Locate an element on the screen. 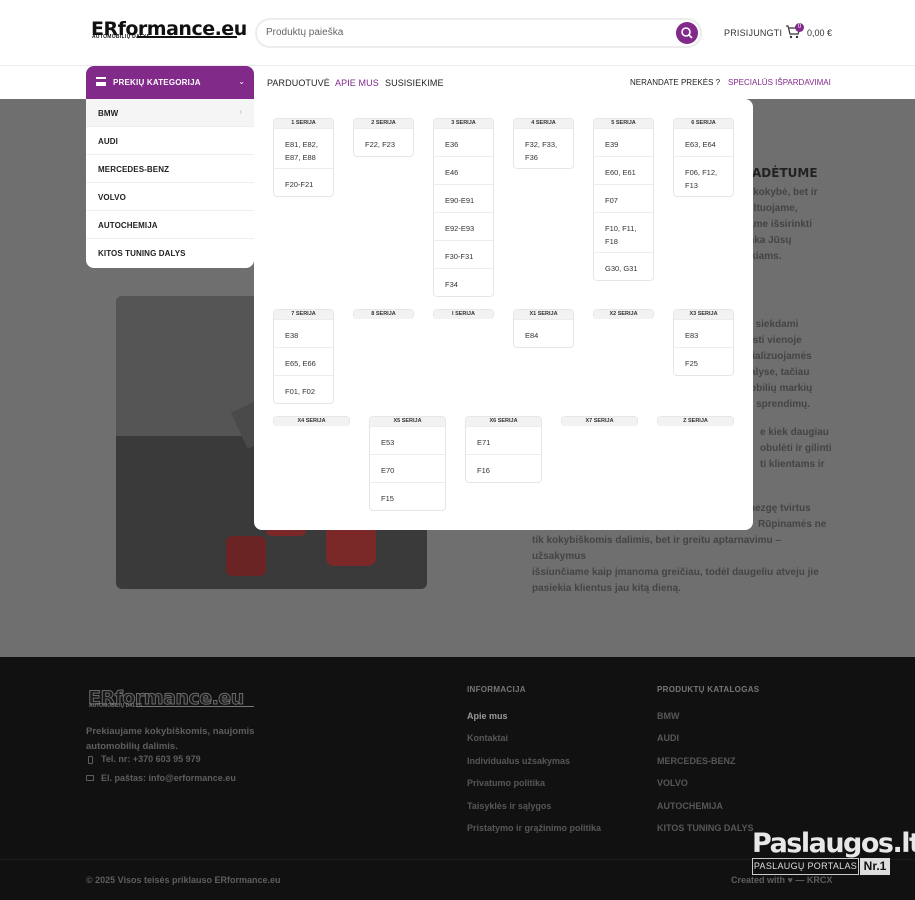 This screenshot has width=915, height=900. category-item-autochemija: AUTOCHEMIJA is located at coordinates (170, 225).